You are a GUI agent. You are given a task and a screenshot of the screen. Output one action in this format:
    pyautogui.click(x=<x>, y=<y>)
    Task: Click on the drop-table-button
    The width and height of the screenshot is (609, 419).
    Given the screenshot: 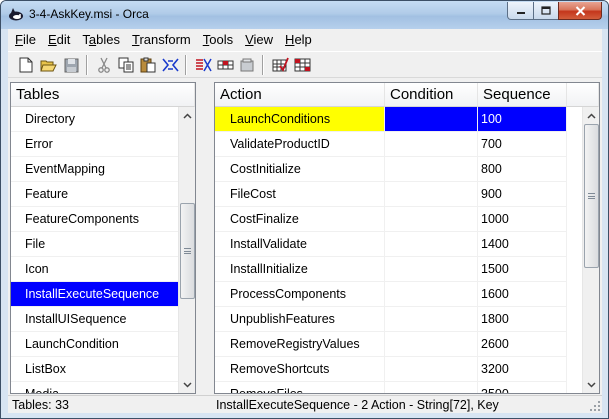 What is the action you would take?
    pyautogui.click(x=247, y=65)
    